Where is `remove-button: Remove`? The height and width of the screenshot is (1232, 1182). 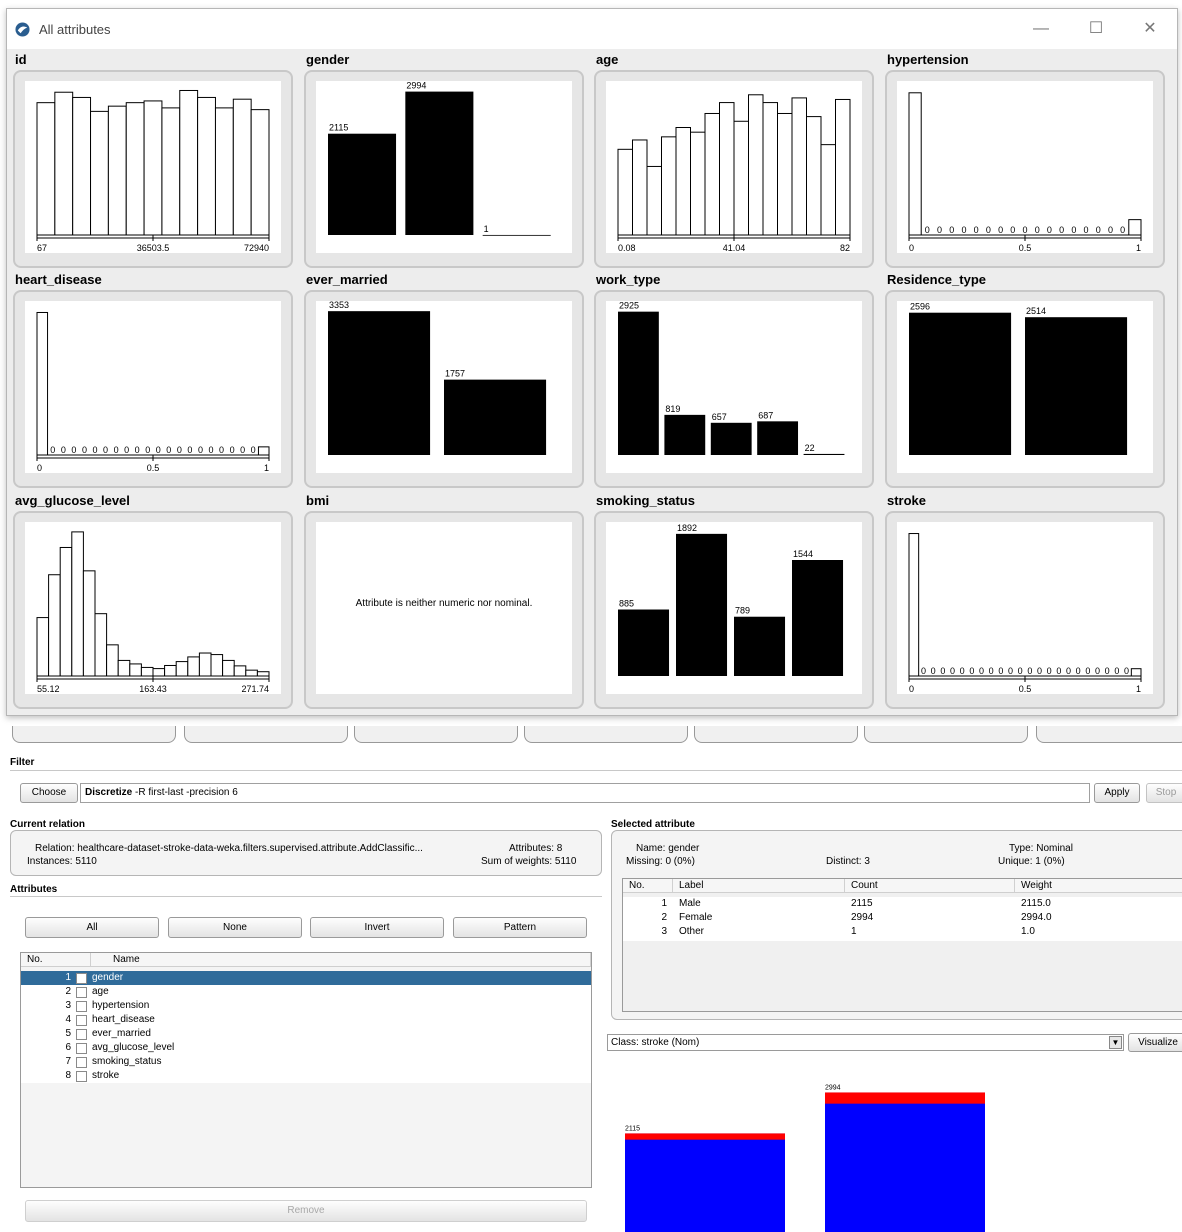
remove-button: Remove is located at coordinates (306, 1211).